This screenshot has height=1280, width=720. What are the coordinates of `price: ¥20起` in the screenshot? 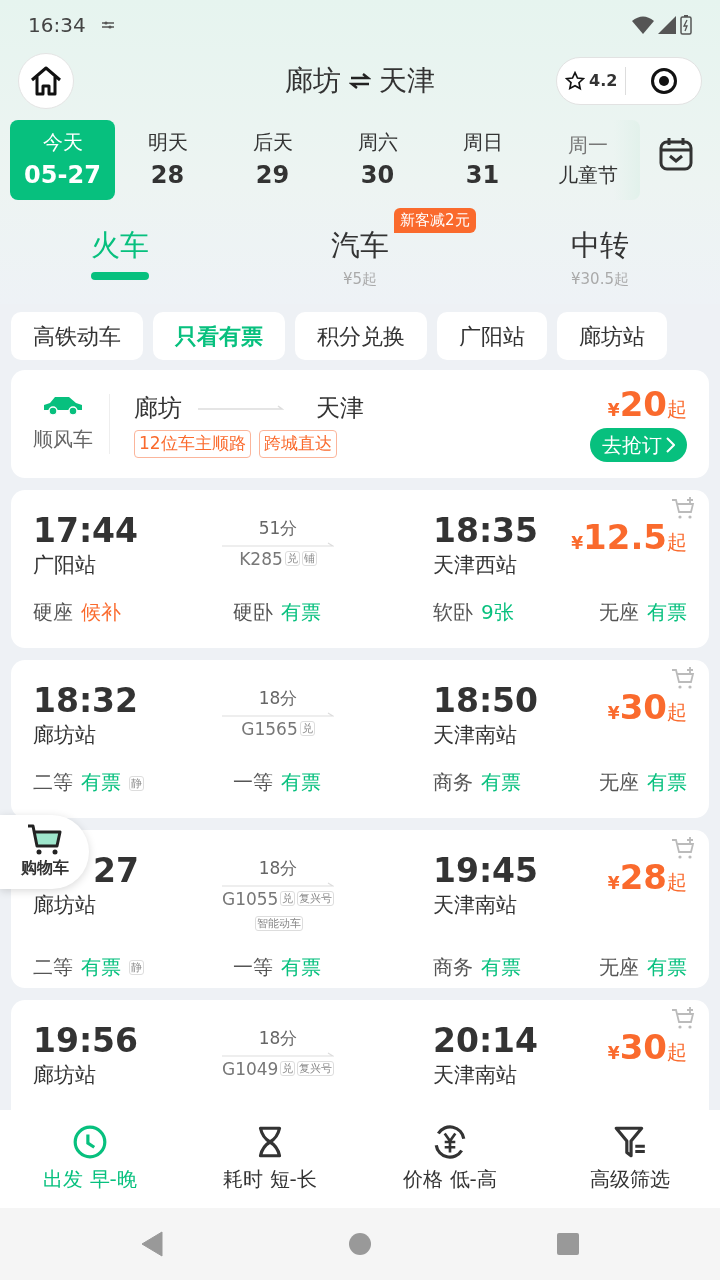 It's located at (647, 405).